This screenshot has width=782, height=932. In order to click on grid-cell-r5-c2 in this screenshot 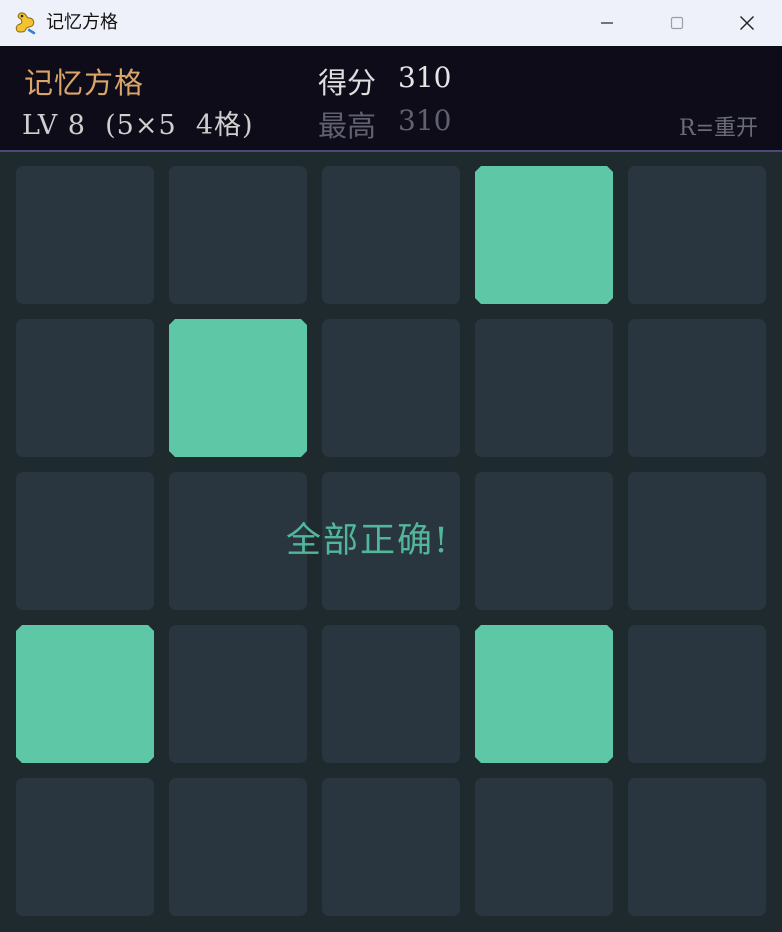, I will do `click(238, 847)`.